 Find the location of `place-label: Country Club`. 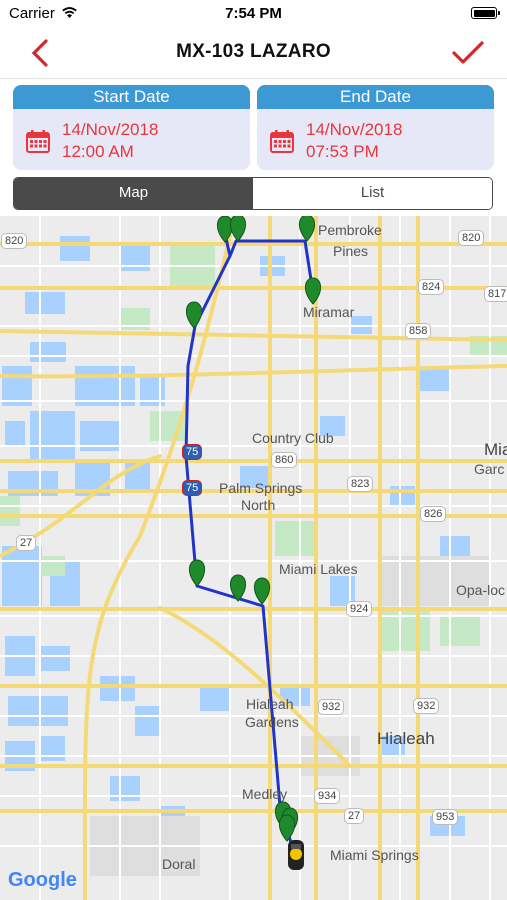

place-label: Country Club is located at coordinates (293, 438).